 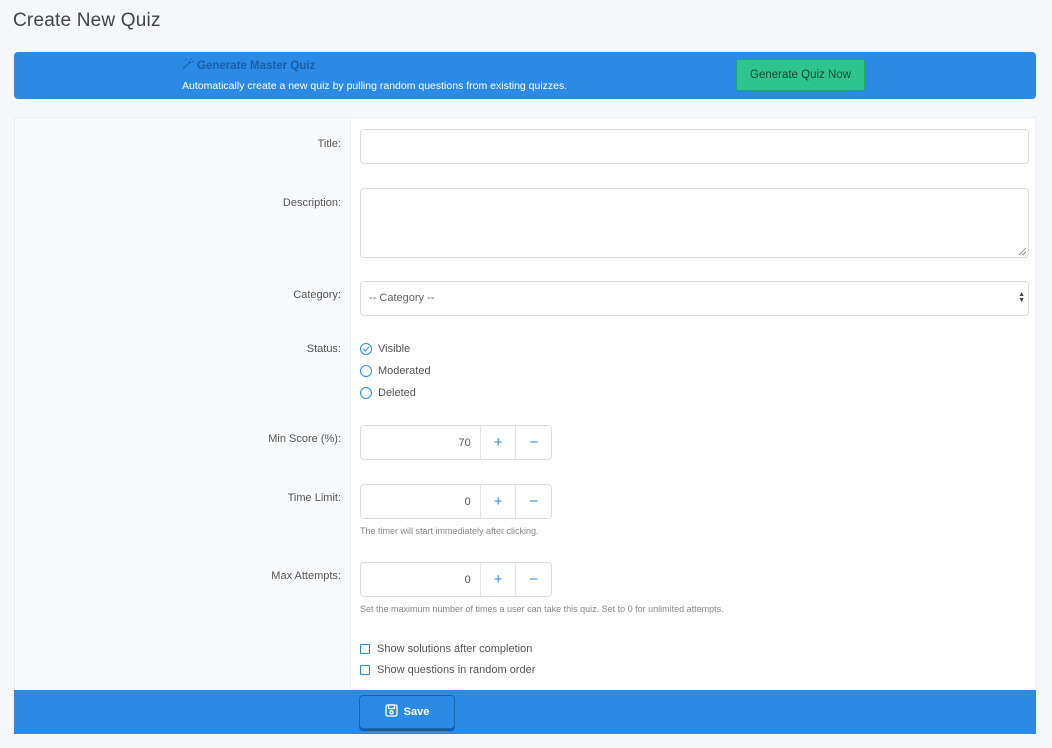 What do you see at coordinates (455, 649) in the screenshot?
I see `checkbox-label: Show solutions after completion` at bounding box center [455, 649].